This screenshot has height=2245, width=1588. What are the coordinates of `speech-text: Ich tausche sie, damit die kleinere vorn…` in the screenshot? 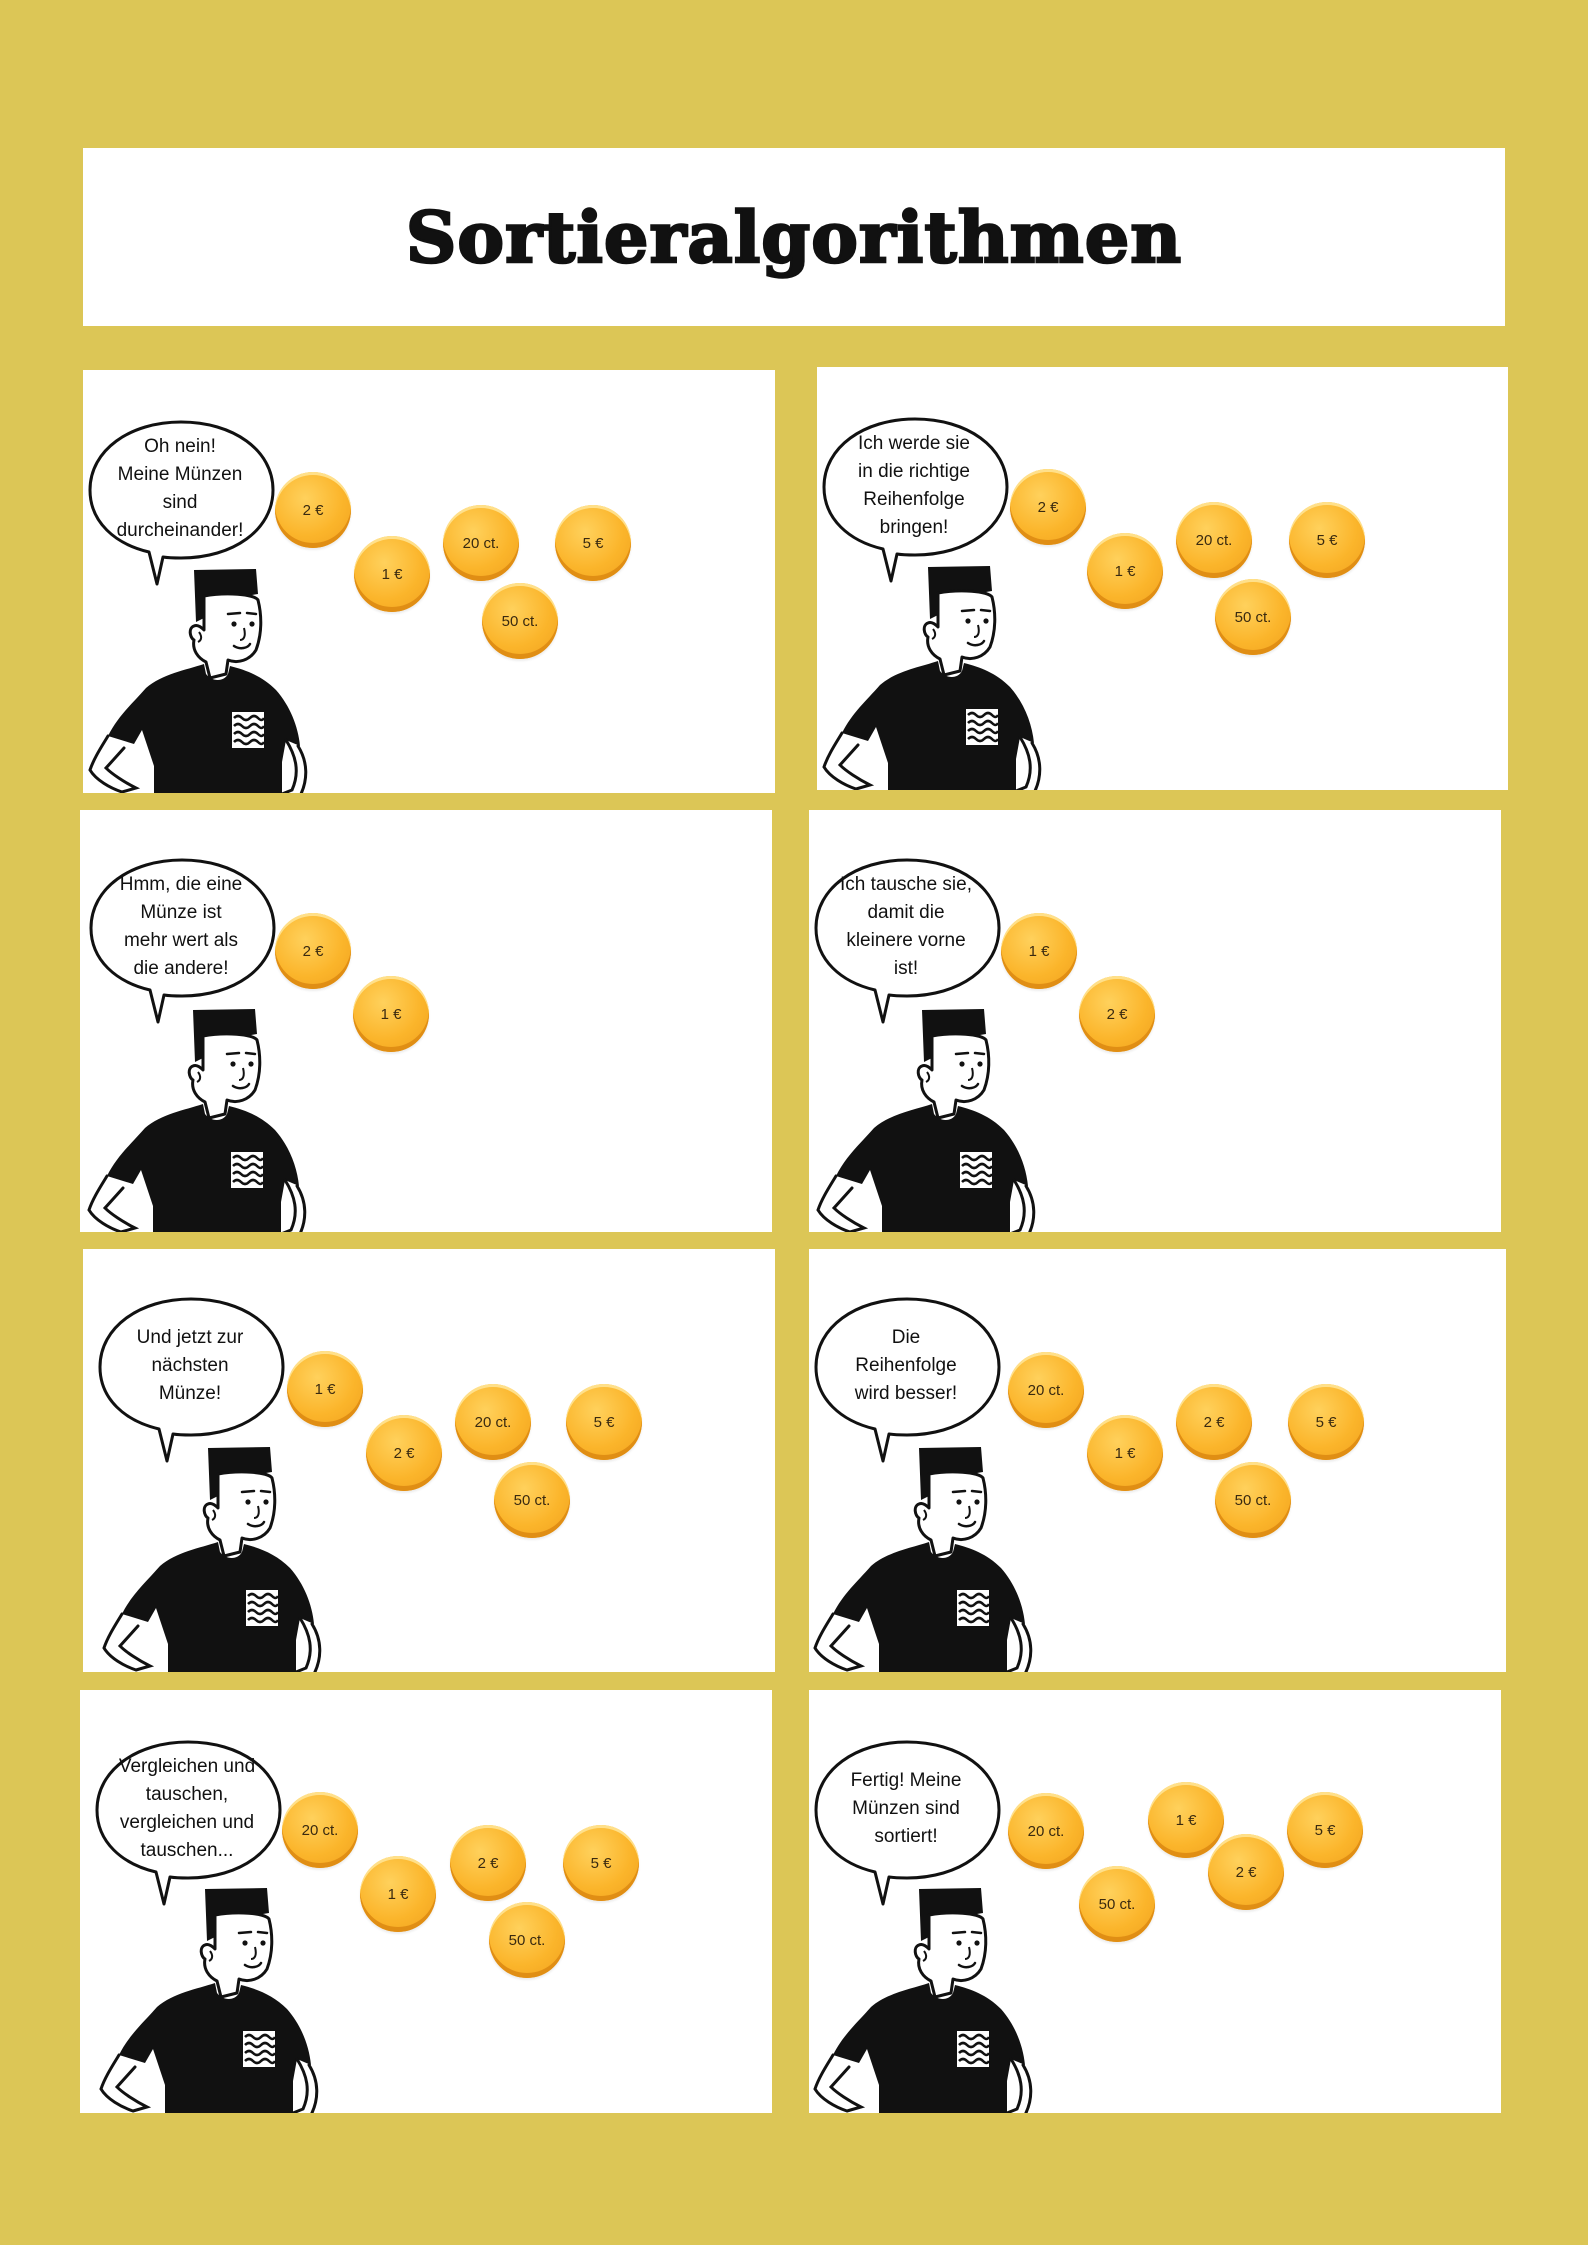 It's located at (906, 926).